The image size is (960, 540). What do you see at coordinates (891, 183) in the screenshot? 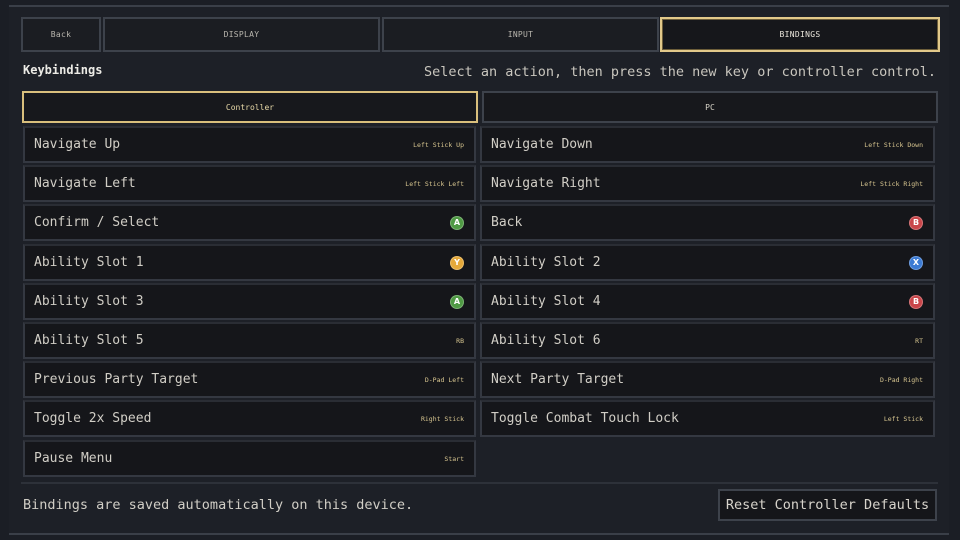
I see `binding-value: Left Stick Right` at bounding box center [891, 183].